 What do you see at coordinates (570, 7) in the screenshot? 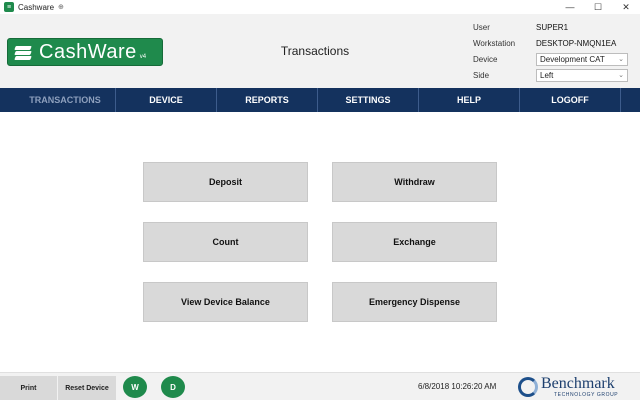
I see `minimize-button: —` at bounding box center [570, 7].